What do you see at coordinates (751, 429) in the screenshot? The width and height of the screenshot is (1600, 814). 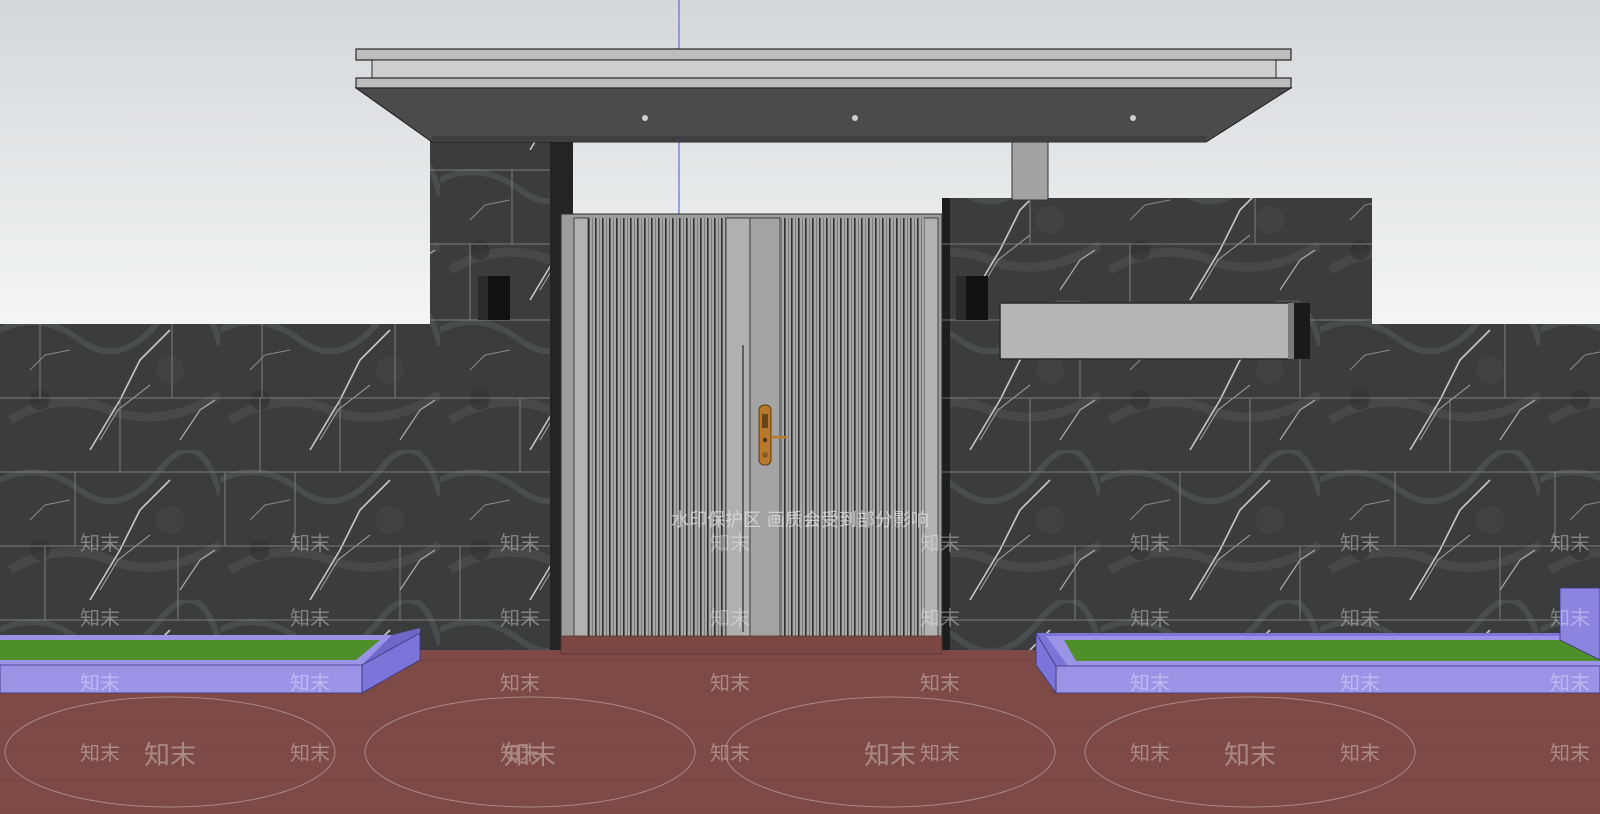 I see `gate` at bounding box center [751, 429].